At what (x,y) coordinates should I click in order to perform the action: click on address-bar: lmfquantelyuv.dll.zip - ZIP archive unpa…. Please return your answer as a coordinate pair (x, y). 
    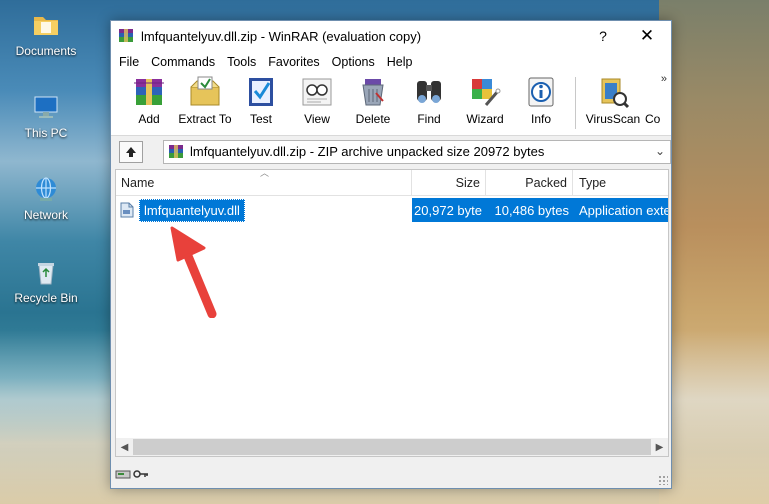
    Looking at the image, I should click on (391, 151).